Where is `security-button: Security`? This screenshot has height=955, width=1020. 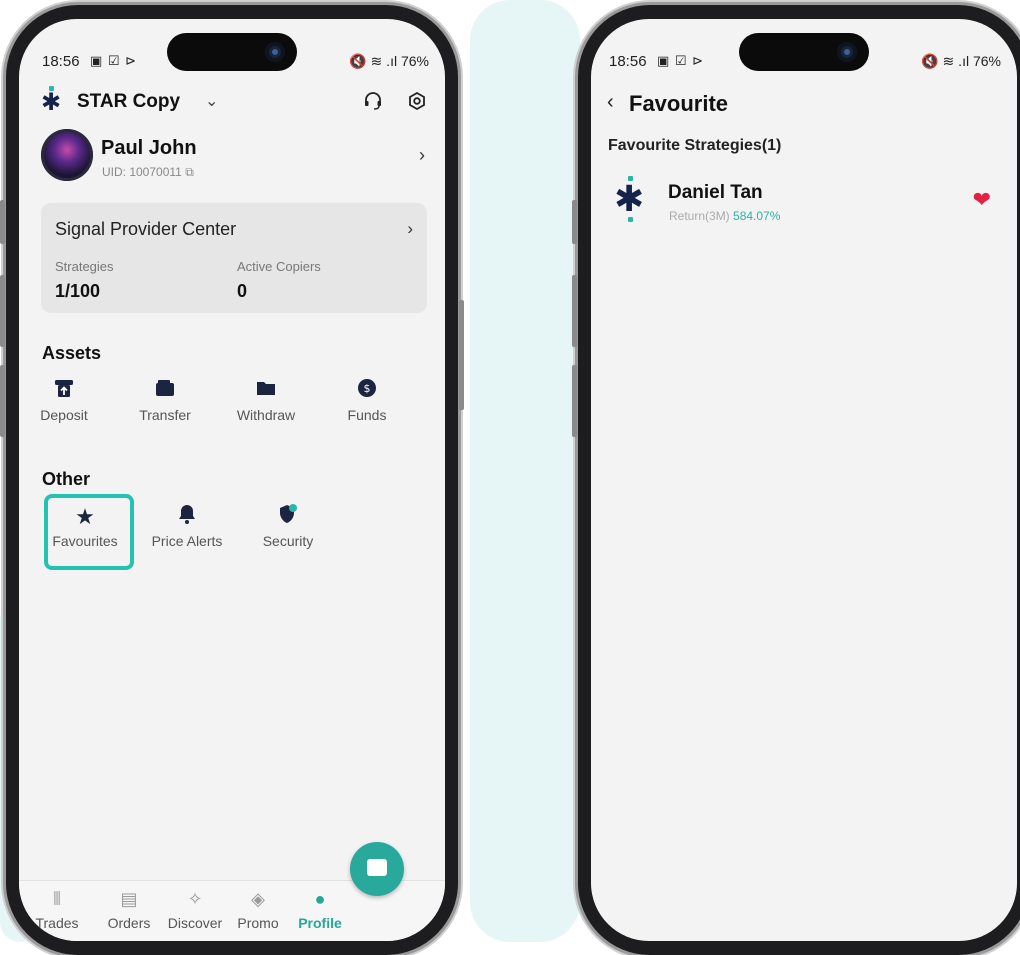
security-button: Security is located at coordinates (288, 526).